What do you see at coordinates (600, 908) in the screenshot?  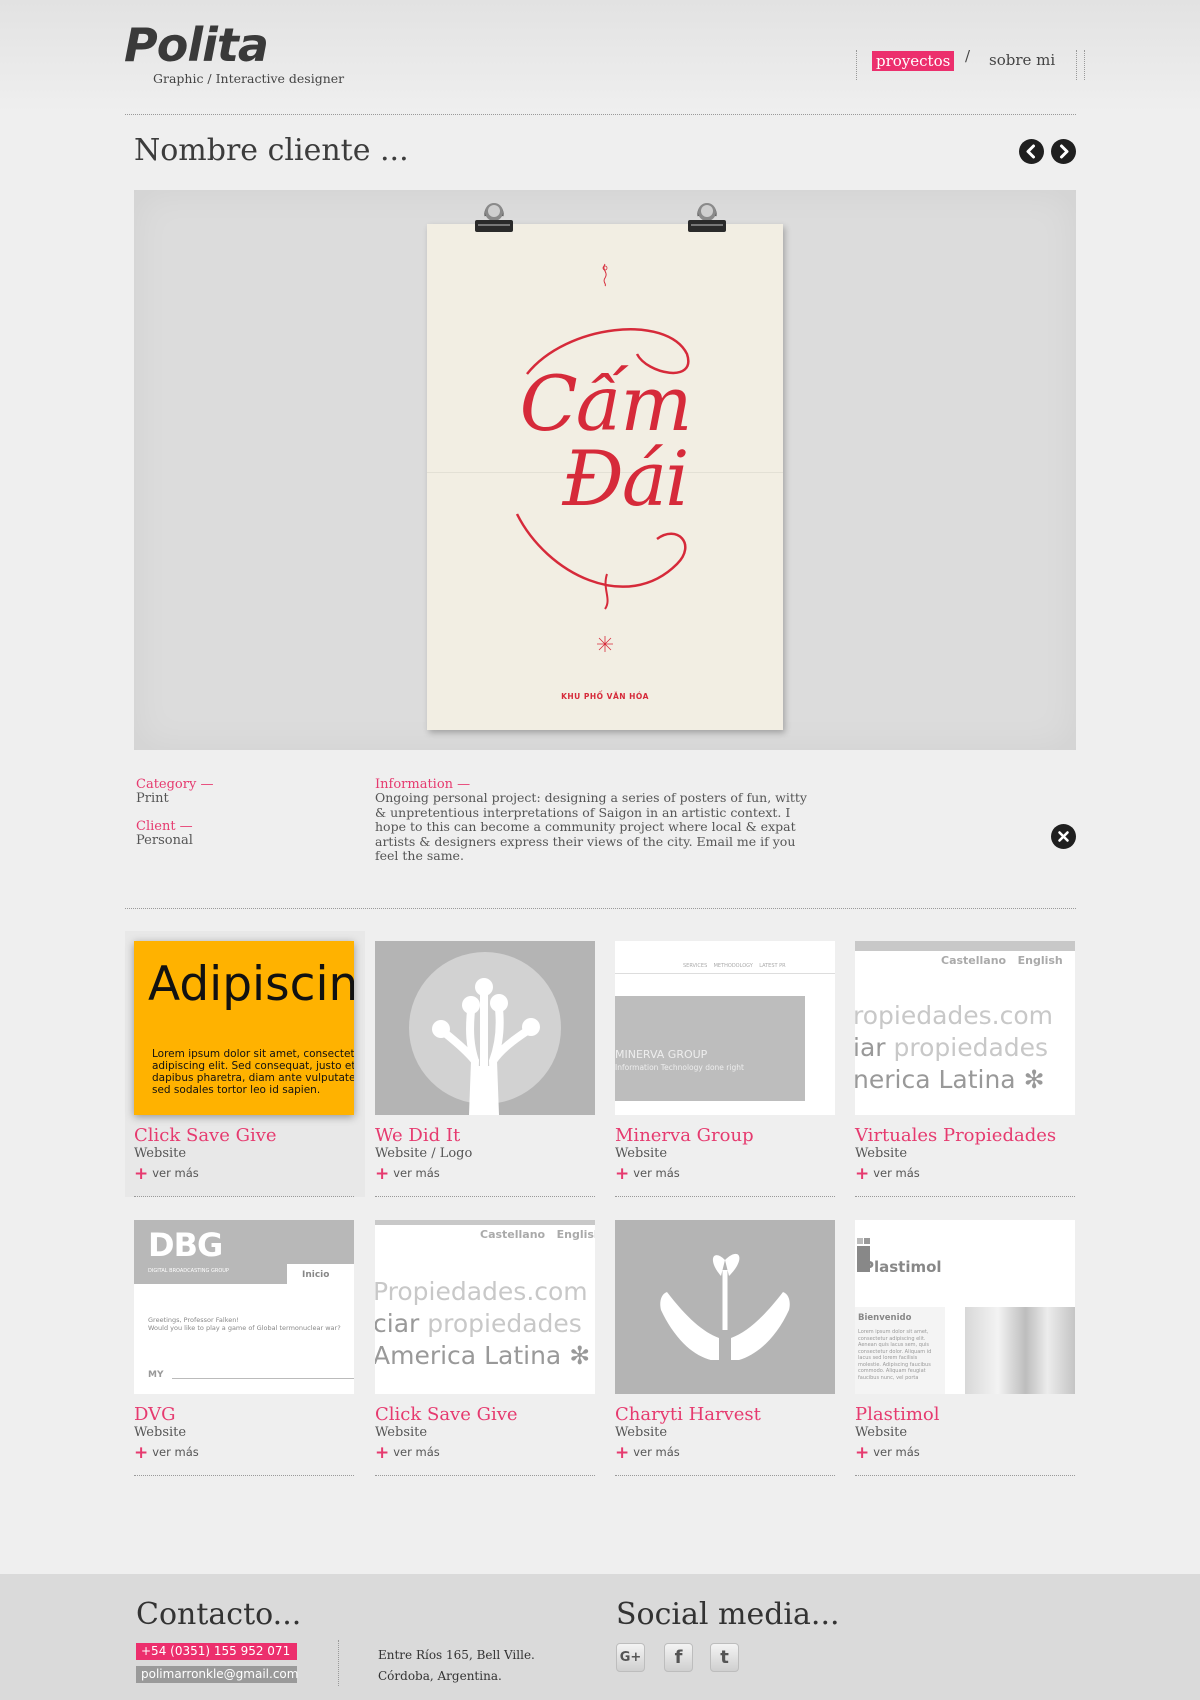 I see `section-divider` at bounding box center [600, 908].